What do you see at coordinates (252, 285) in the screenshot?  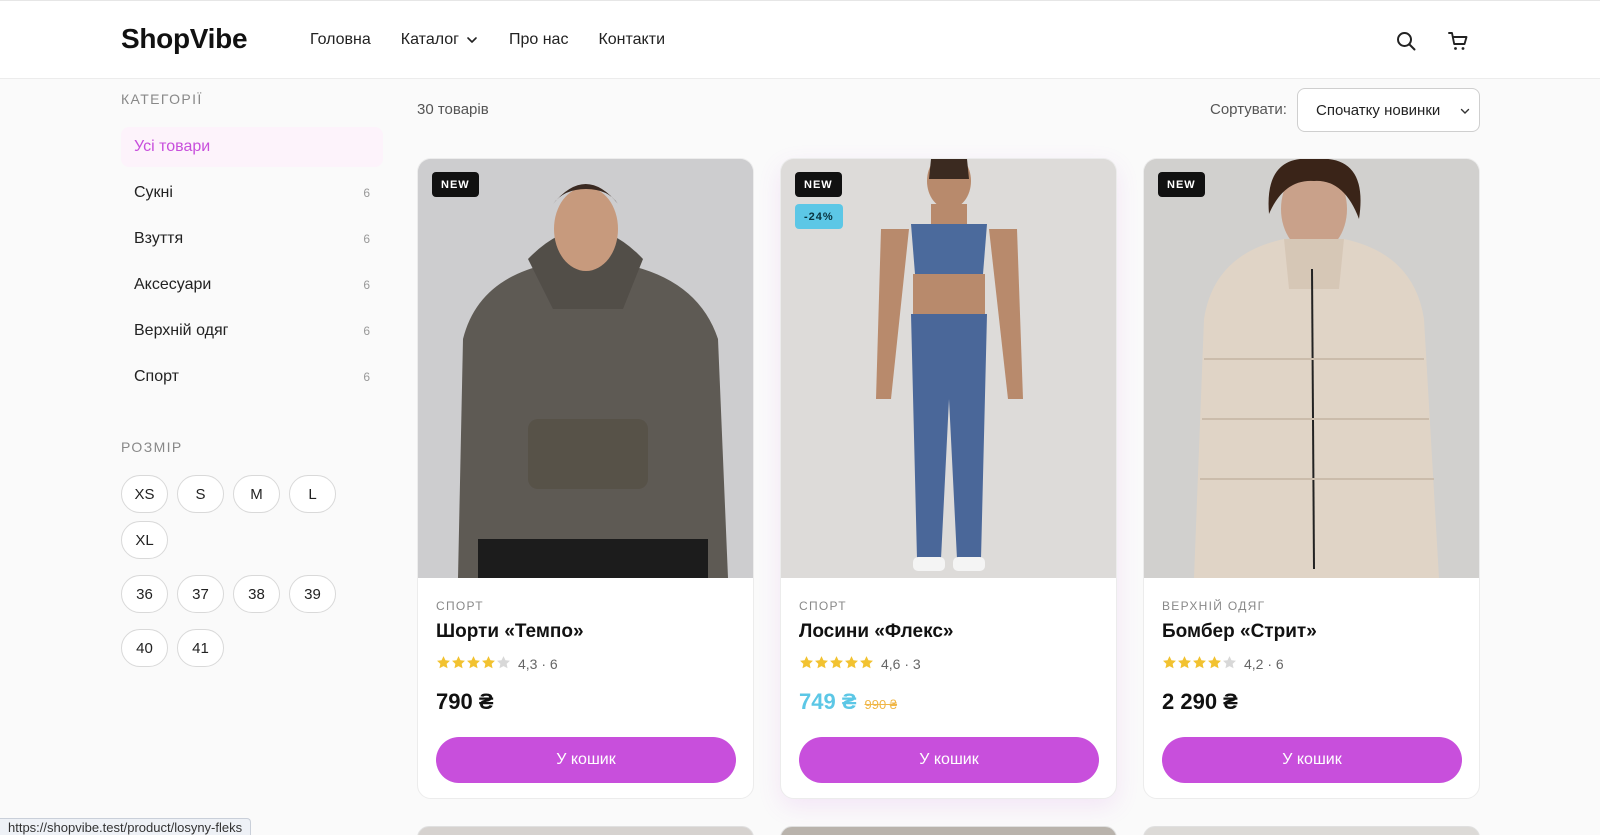 I see `category-accessories: Аксесуари 6` at bounding box center [252, 285].